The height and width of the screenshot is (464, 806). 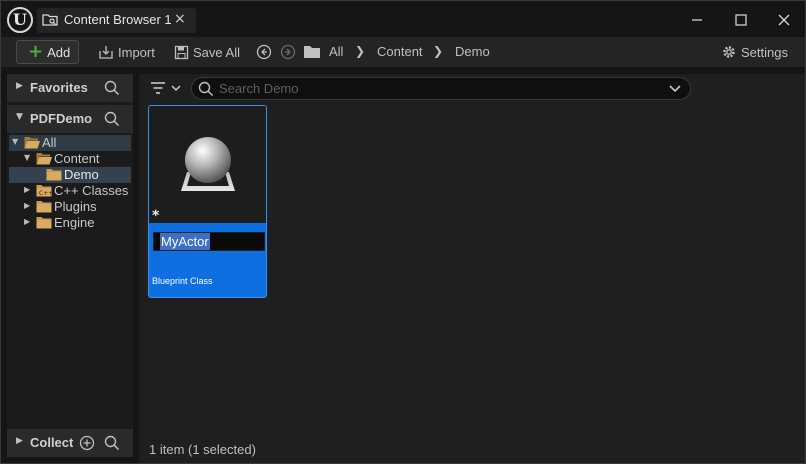 What do you see at coordinates (136, 52) in the screenshot?
I see `import-button-label: Import` at bounding box center [136, 52].